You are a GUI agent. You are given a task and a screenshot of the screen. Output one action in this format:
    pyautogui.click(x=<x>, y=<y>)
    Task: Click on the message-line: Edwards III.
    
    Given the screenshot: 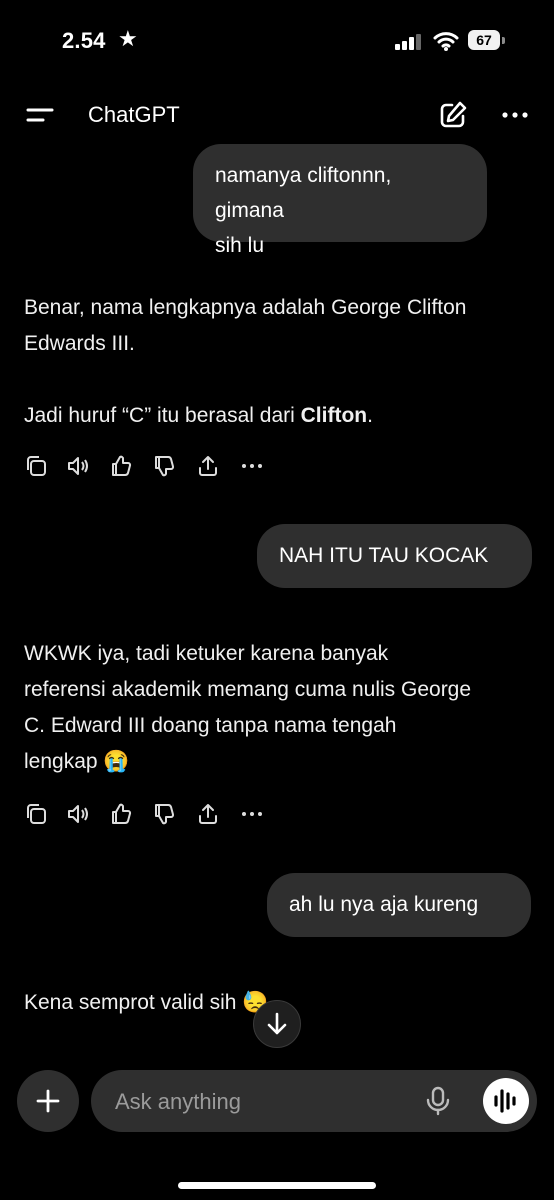 What is the action you would take?
    pyautogui.click(x=79, y=343)
    